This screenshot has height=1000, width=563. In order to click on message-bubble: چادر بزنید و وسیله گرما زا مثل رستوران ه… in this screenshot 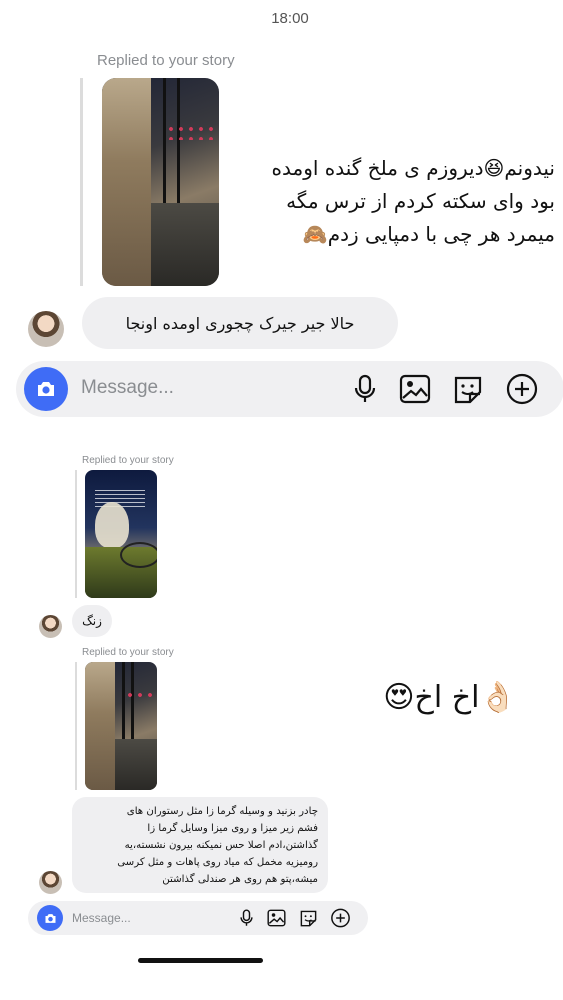, I will do `click(200, 845)`.